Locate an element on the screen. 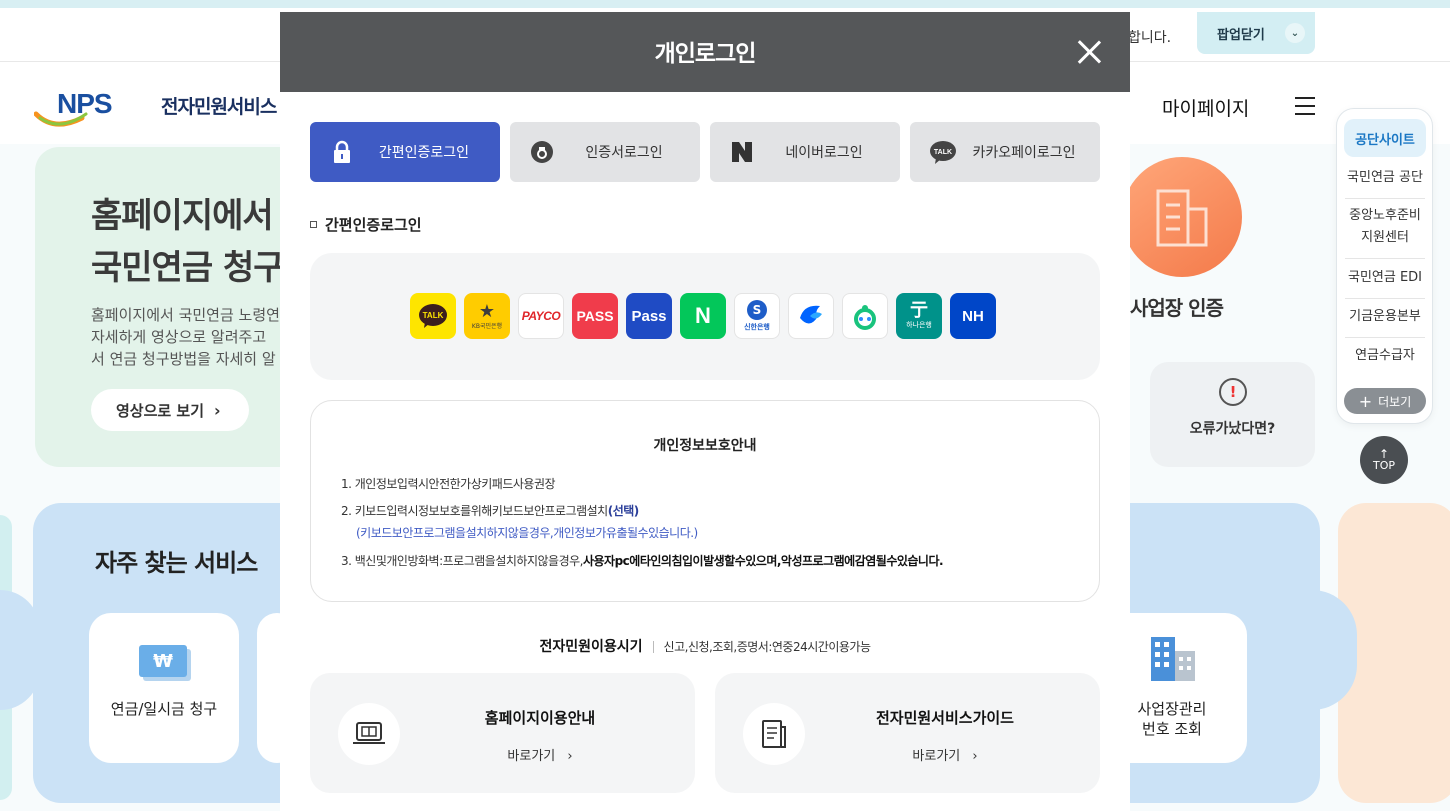 The height and width of the screenshot is (811, 1450). error-help-card: ! 오류가났다면? is located at coordinates (1232, 414).